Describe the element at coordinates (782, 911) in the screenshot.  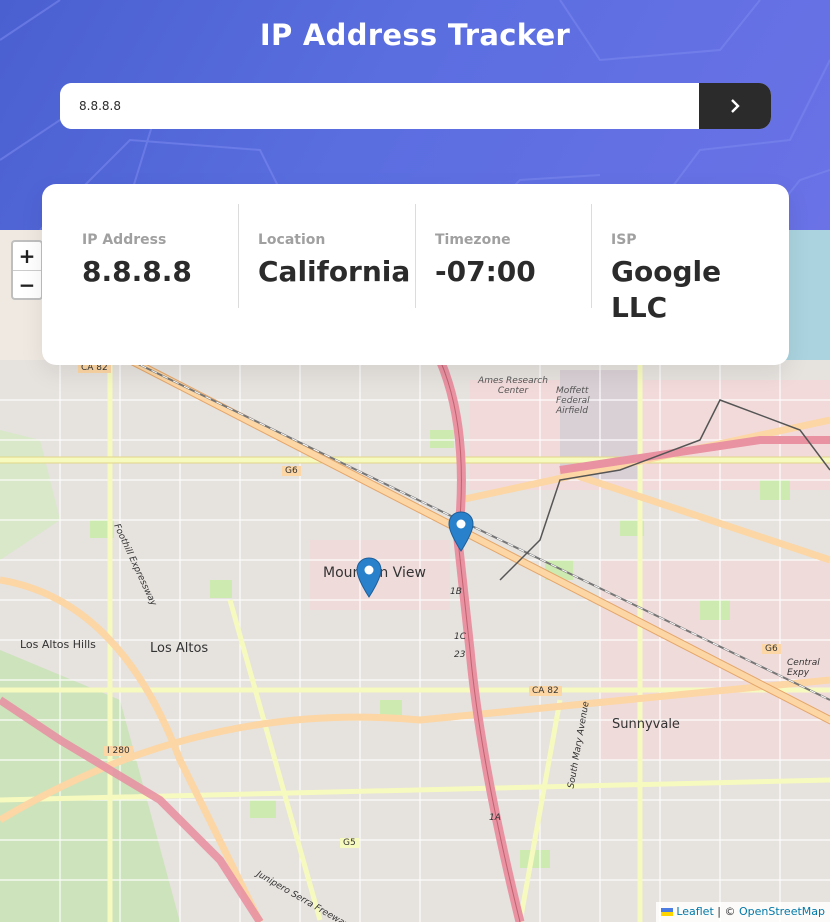
I see `openstreetmap-link: OpenStreetMap` at that location.